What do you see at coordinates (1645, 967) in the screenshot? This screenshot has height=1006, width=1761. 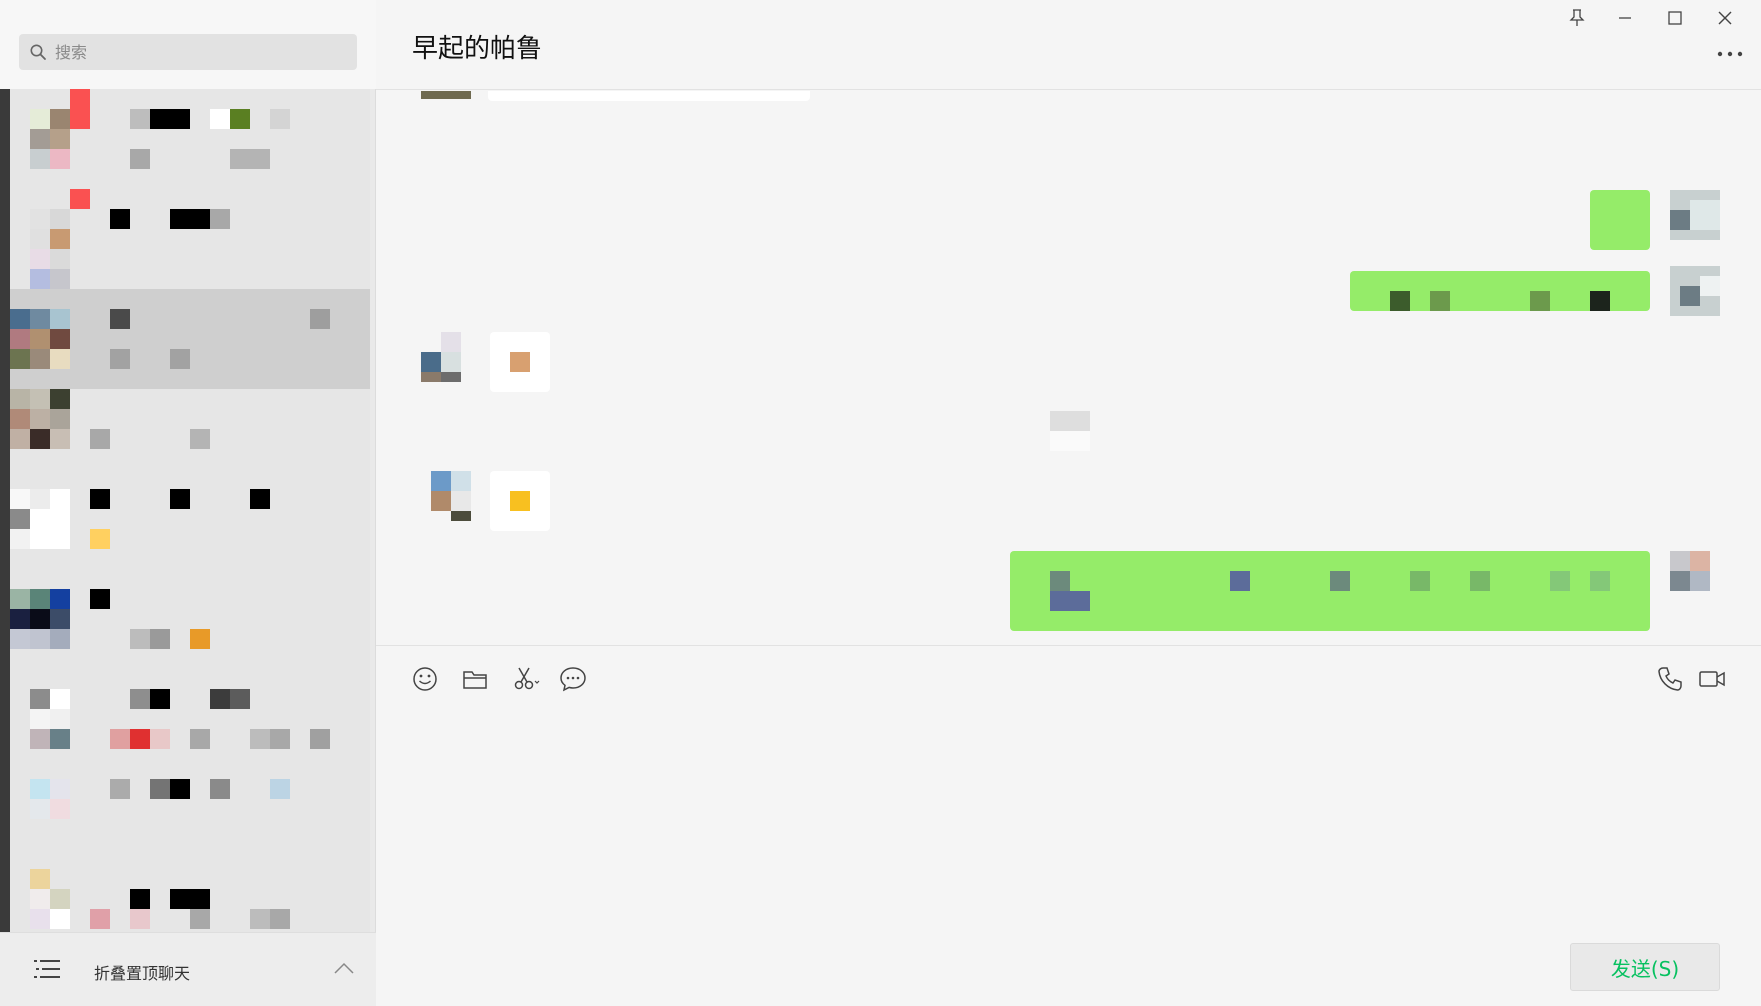 I see `send-button: 发送(S)` at bounding box center [1645, 967].